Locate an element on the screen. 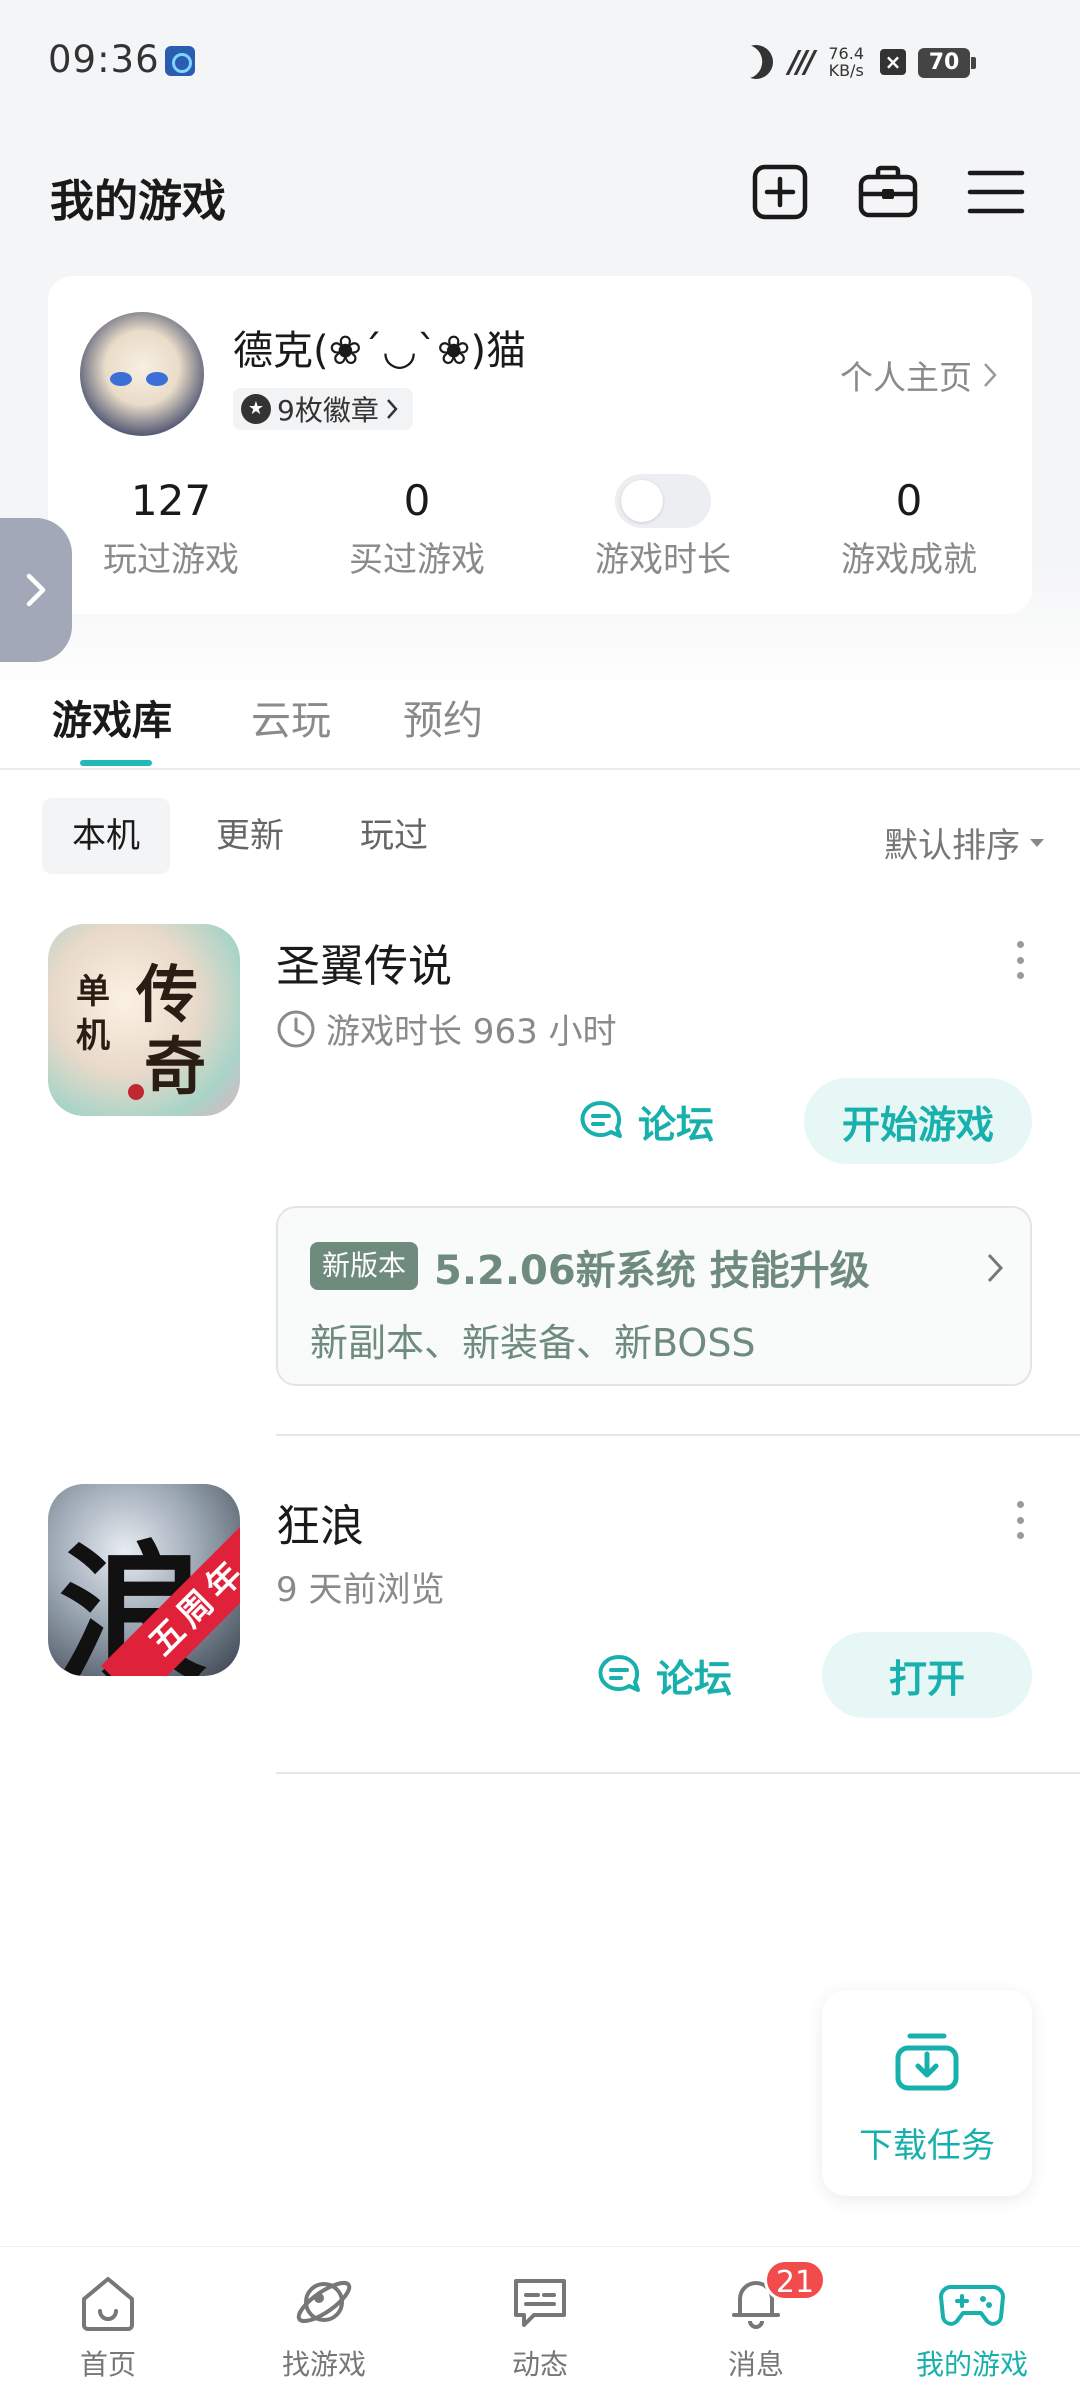 The height and width of the screenshot is (2408, 1080). nav-my-games: 我的游戏 is located at coordinates (972, 2327).